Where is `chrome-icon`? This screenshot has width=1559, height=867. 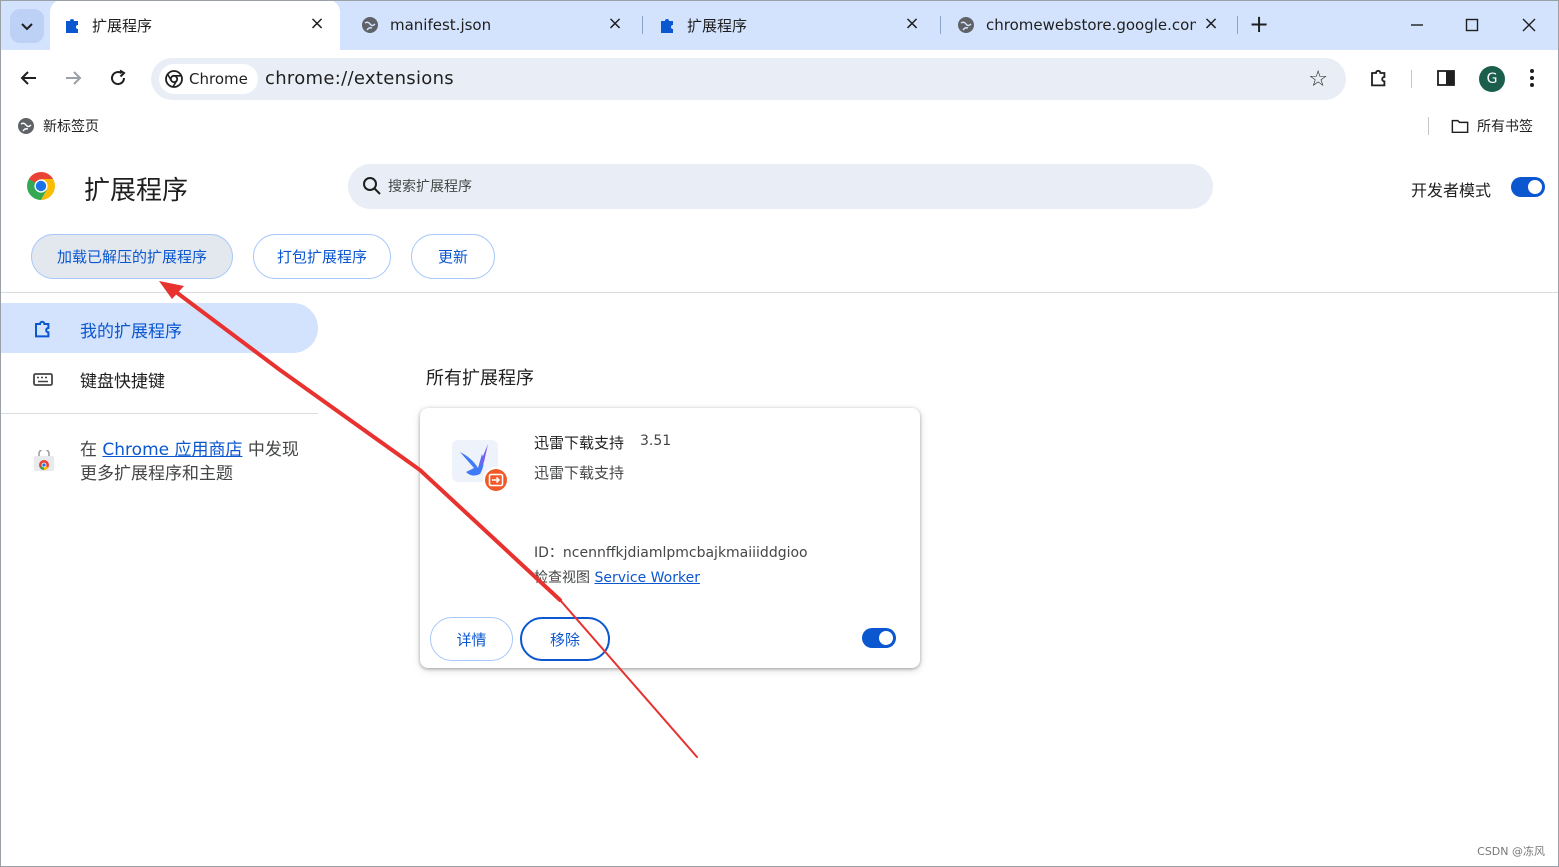 chrome-icon is located at coordinates (174, 79).